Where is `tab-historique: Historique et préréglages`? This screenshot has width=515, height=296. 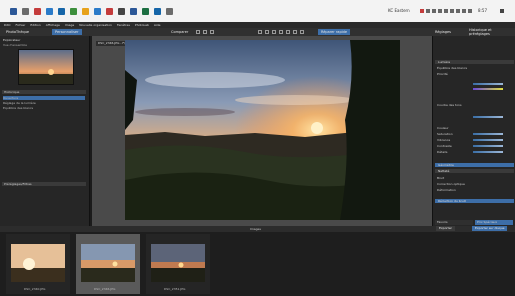
tab-historique: Historique et préréglages is located at coordinates (490, 32).